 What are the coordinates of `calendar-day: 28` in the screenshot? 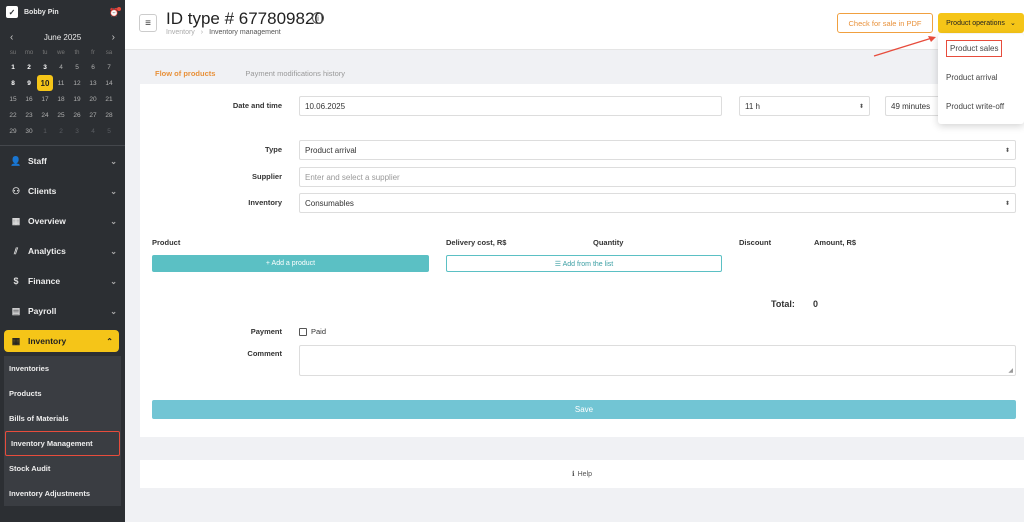 It's located at (109, 115).